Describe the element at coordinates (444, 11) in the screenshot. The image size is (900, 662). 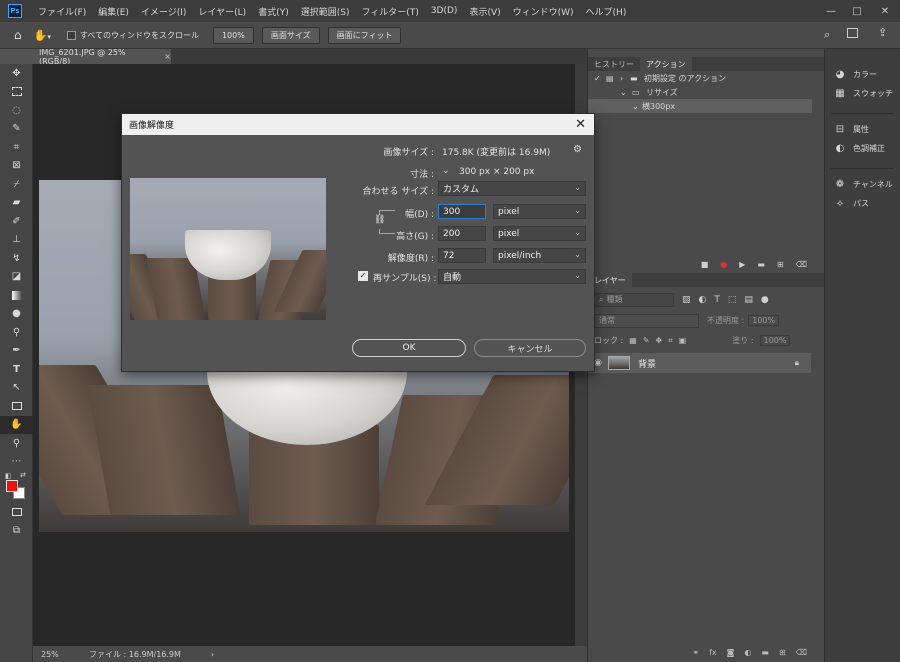
I see `menu-3d: 3D(D)` at that location.